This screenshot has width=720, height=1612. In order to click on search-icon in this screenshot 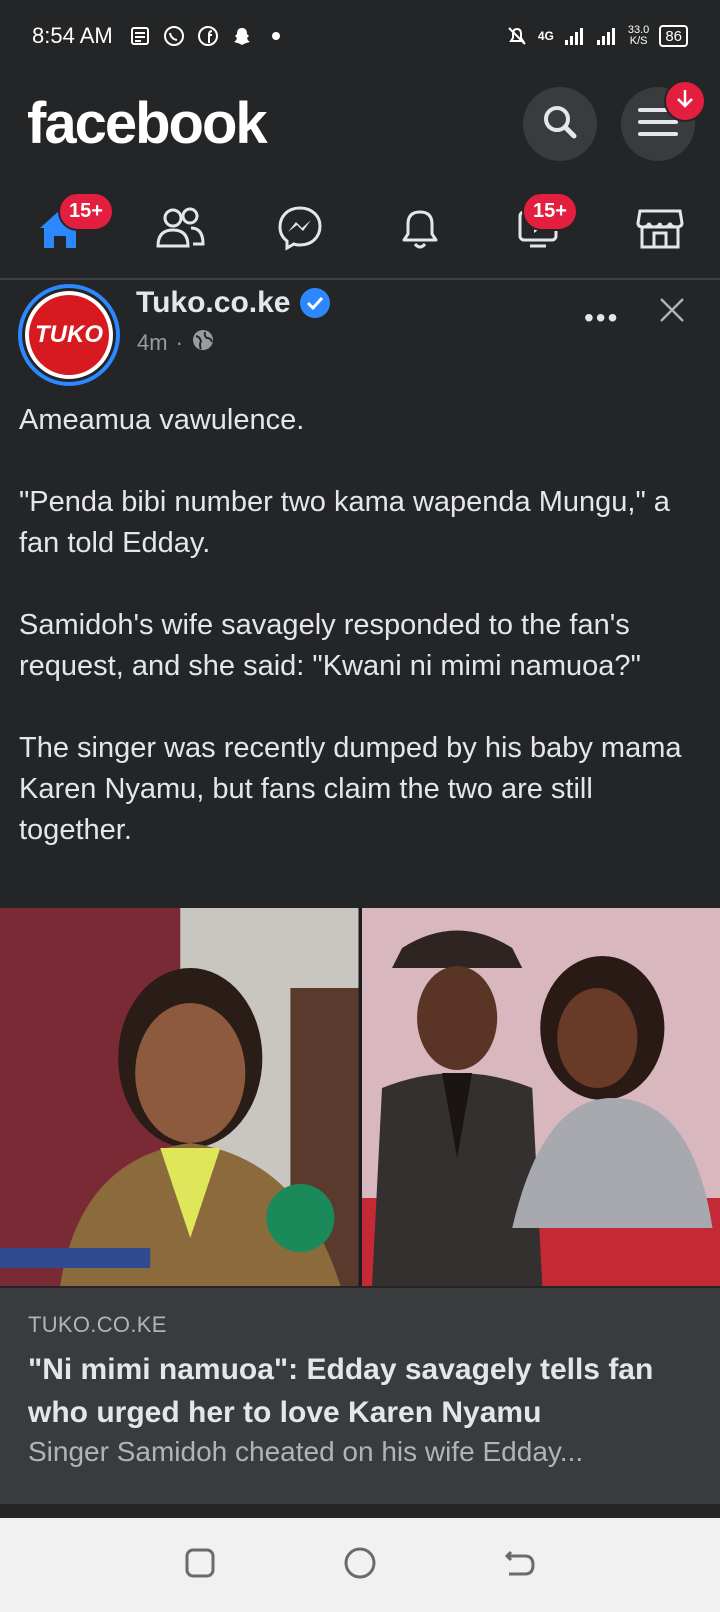, I will do `click(560, 124)`.